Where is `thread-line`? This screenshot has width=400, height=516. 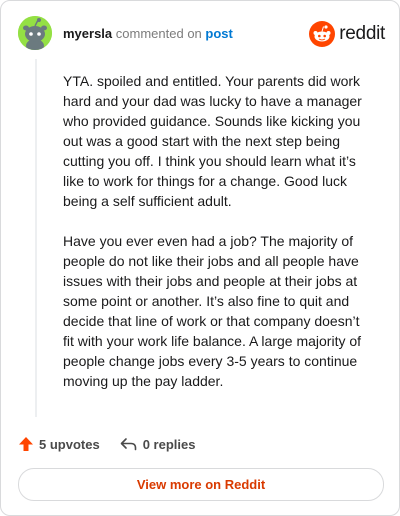
thread-line is located at coordinates (36, 238).